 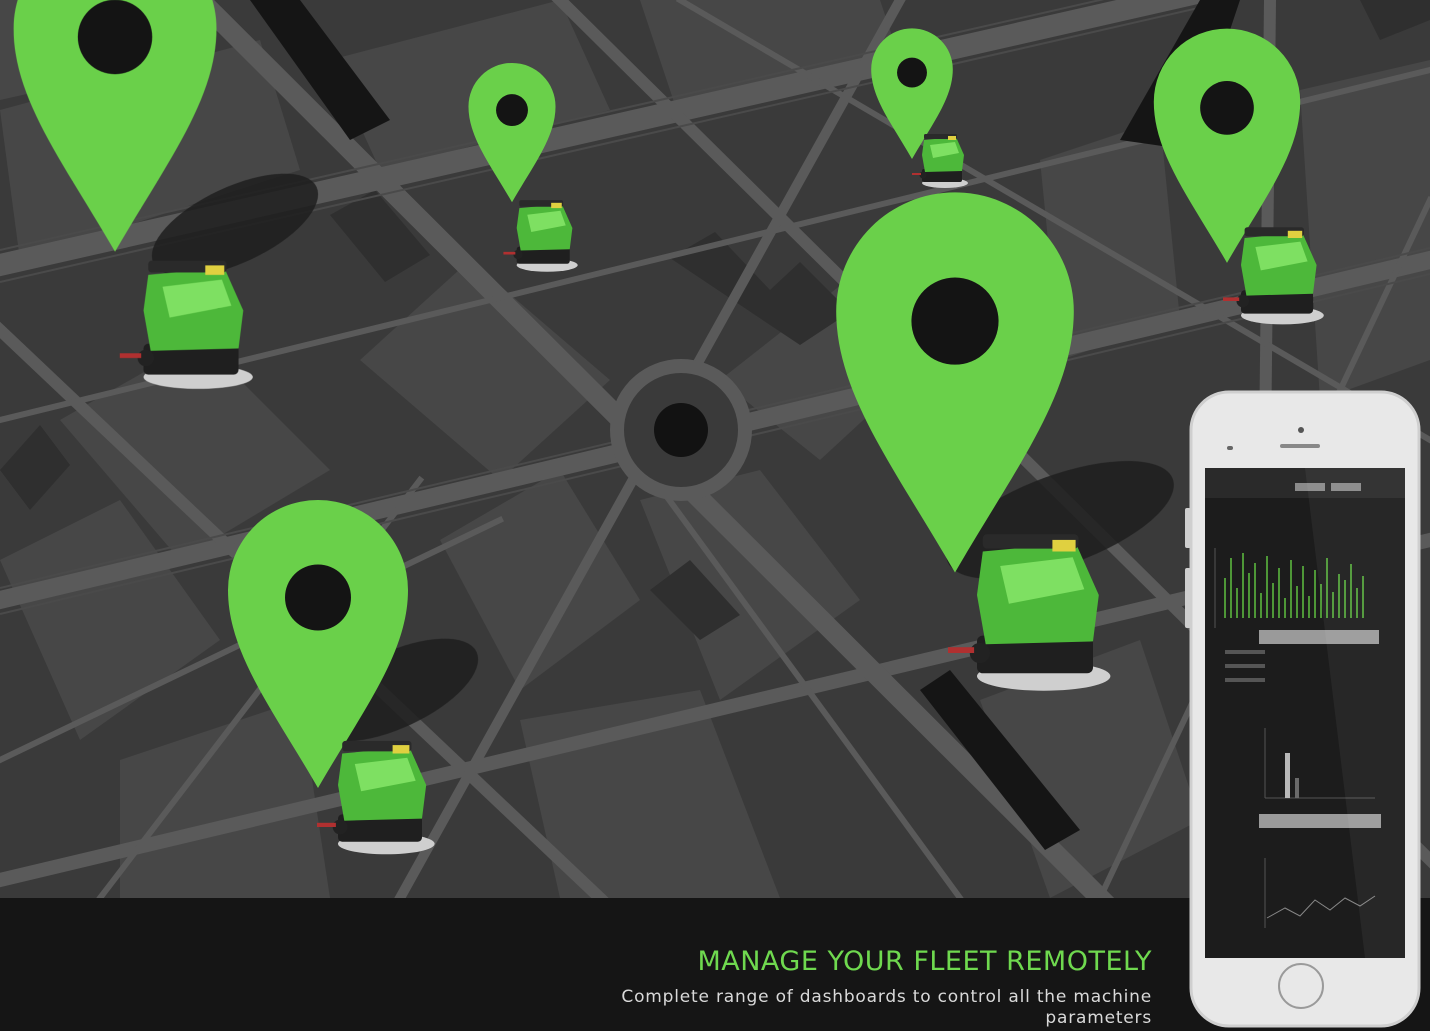 What do you see at coordinates (1303, 709) in the screenshot?
I see `smartphone-dashboard-icon` at bounding box center [1303, 709].